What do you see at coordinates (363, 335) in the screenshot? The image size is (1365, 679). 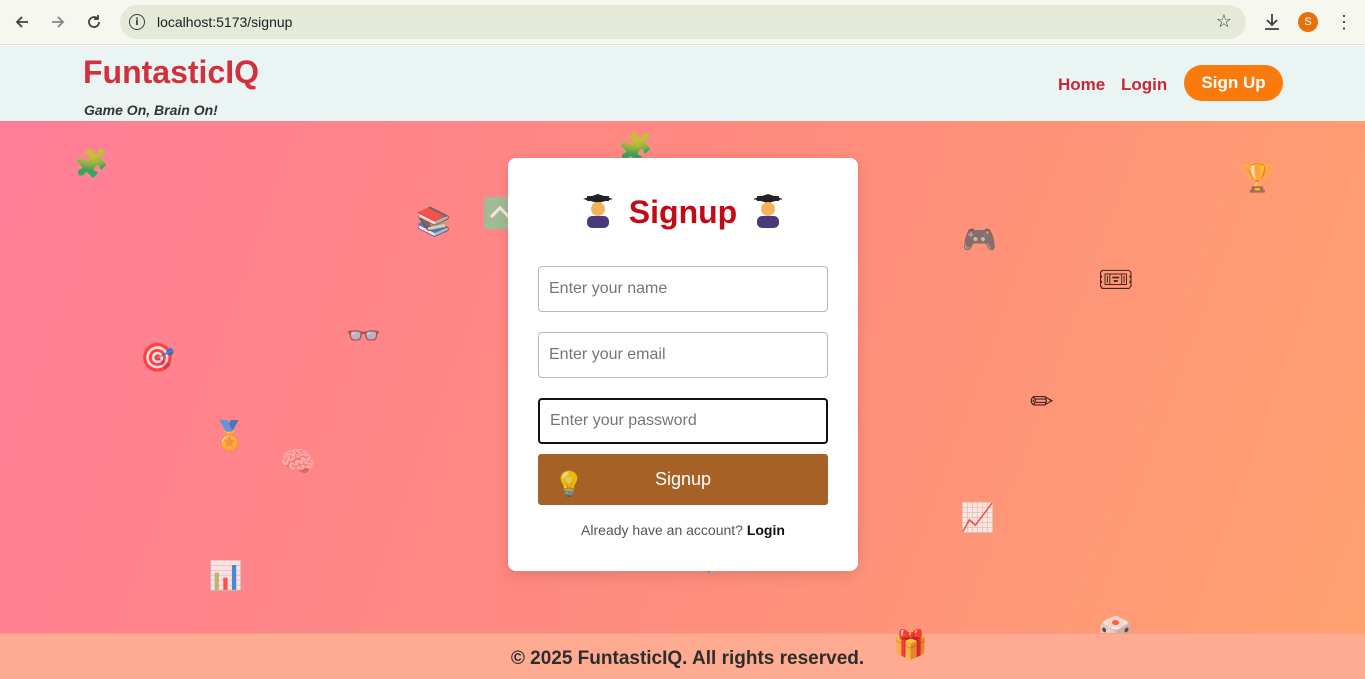 I see `glasses-icon: 👓` at bounding box center [363, 335].